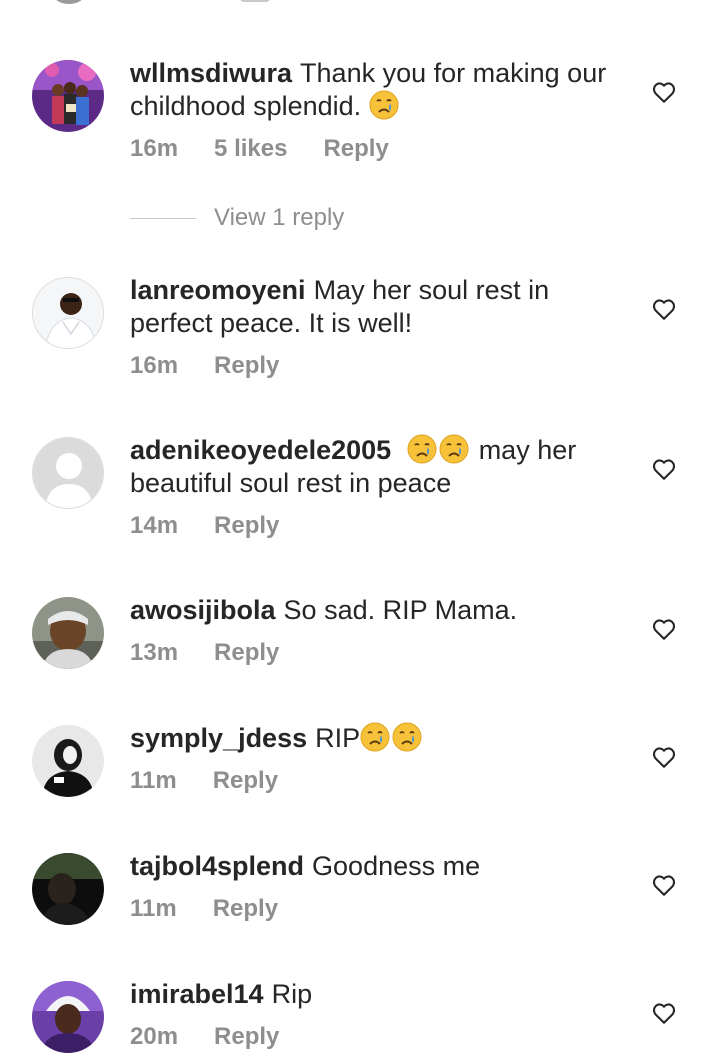 Image resolution: width=720 pixels, height=1061 pixels. I want to click on comment-meta: 13m Reply, so click(222, 653).